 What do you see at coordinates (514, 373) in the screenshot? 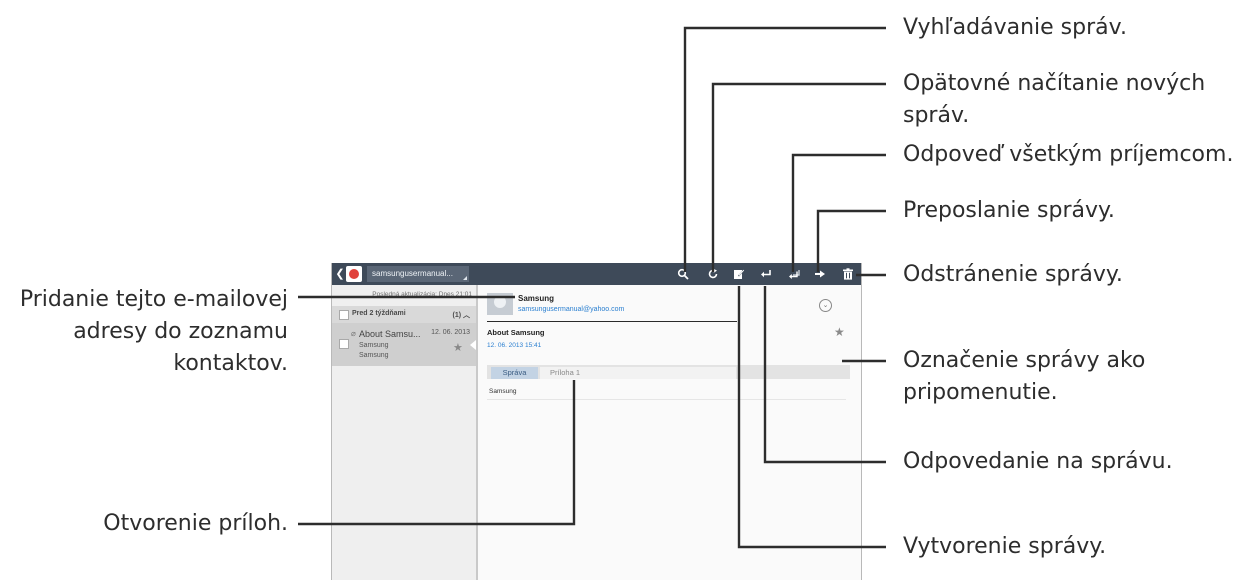
I see `tab-message: Správa` at bounding box center [514, 373].